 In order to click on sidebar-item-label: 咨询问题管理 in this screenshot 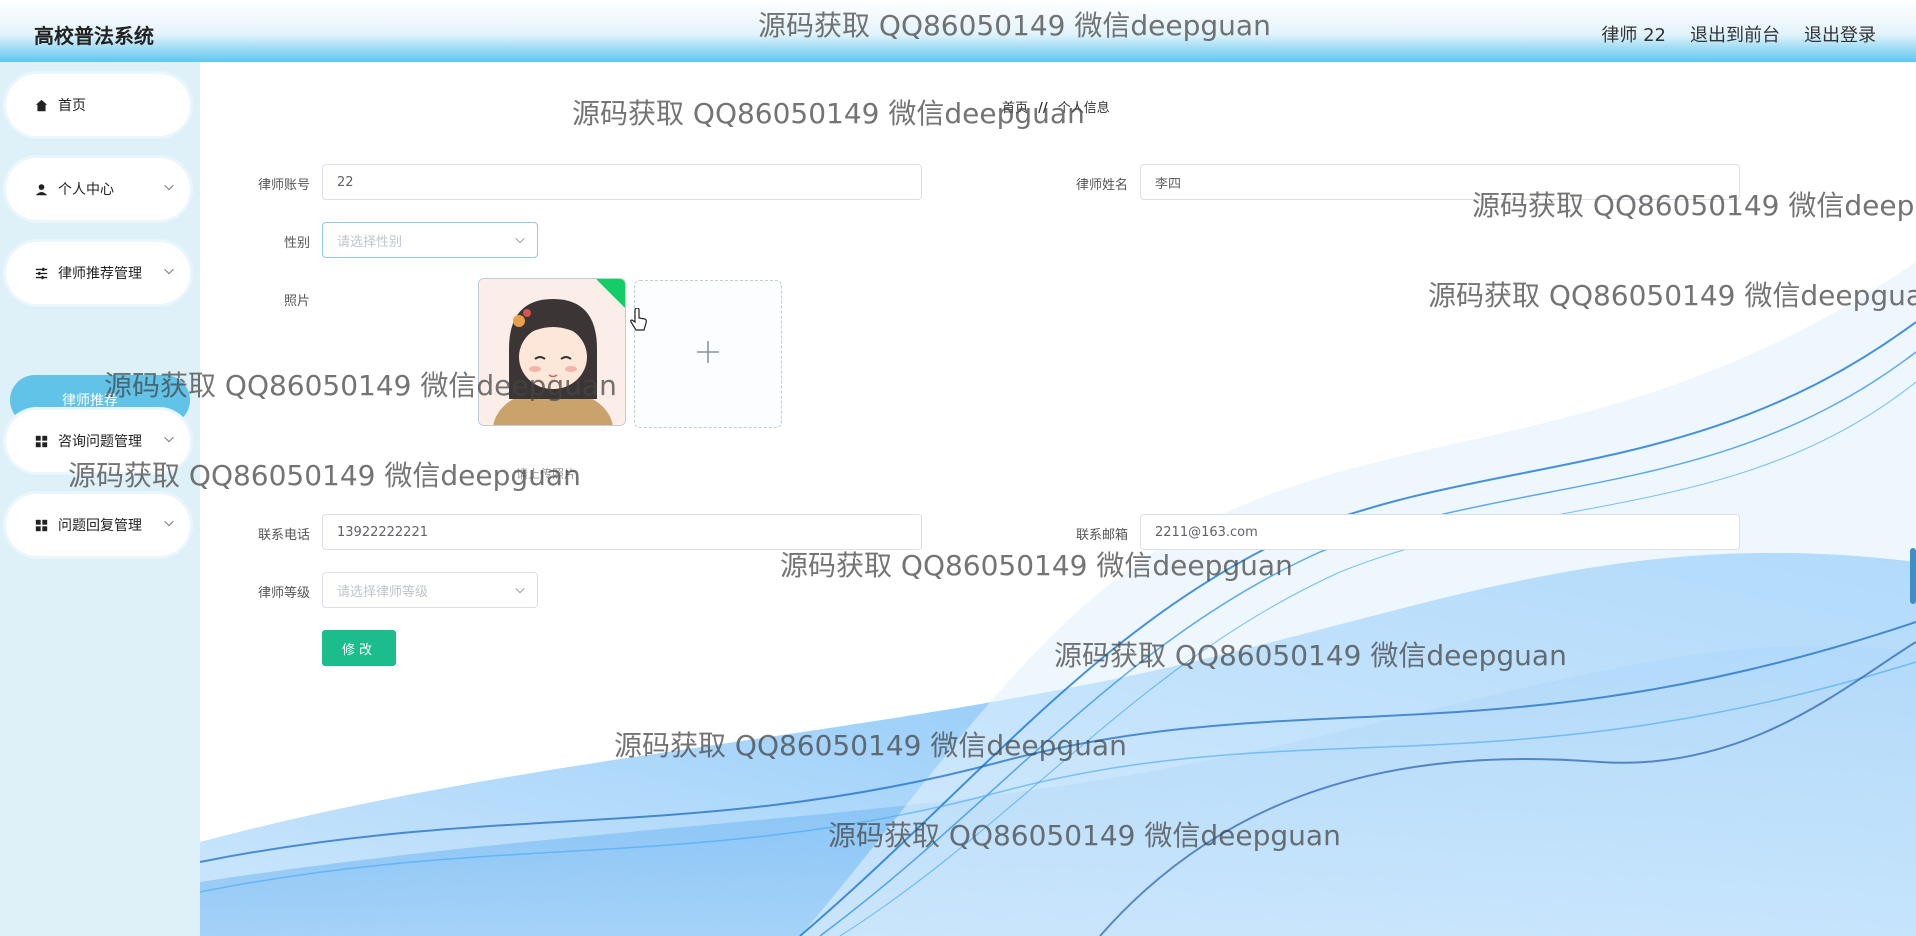, I will do `click(100, 442)`.